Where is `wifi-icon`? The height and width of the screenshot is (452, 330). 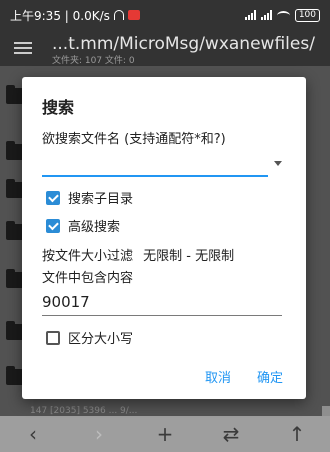
wifi-icon is located at coordinates (283, 15).